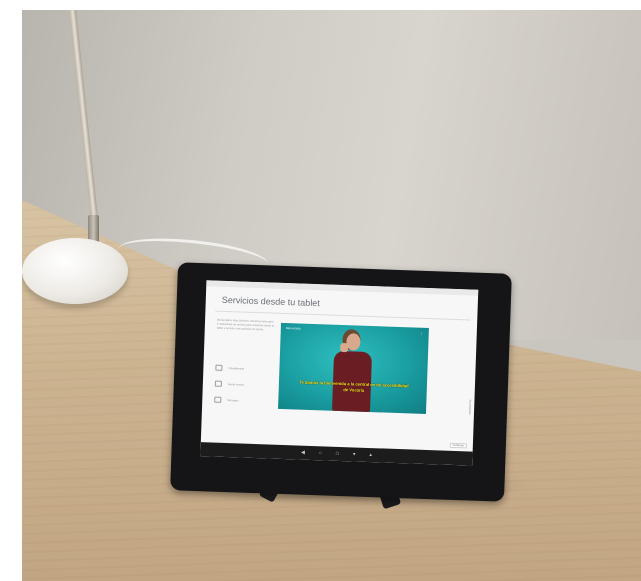 The width and height of the screenshot is (641, 581). Describe the element at coordinates (320, 453) in the screenshot. I see `home-icon: ○` at that location.